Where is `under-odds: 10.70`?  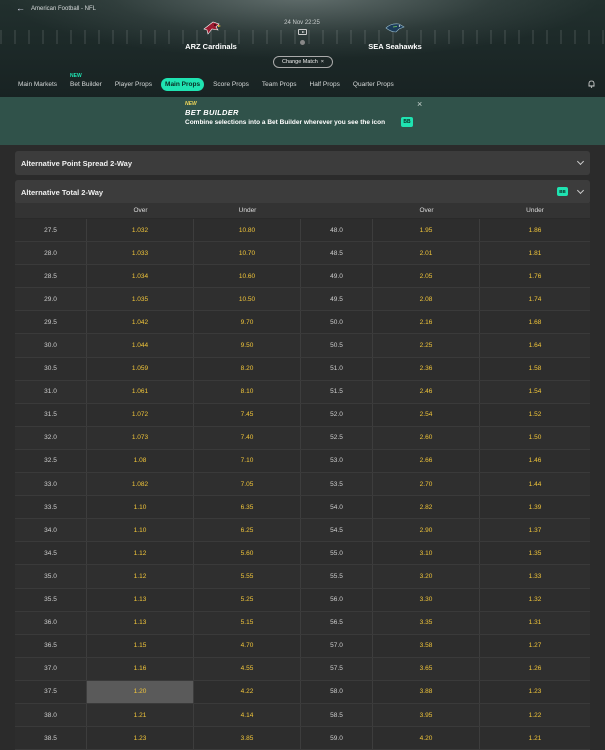
under-odds: 10.70 is located at coordinates (247, 253).